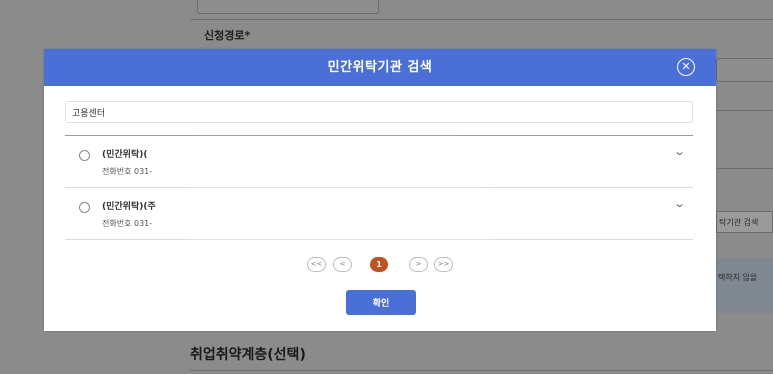  Describe the element at coordinates (316, 264) in the screenshot. I see `first-page-button: <<` at that location.